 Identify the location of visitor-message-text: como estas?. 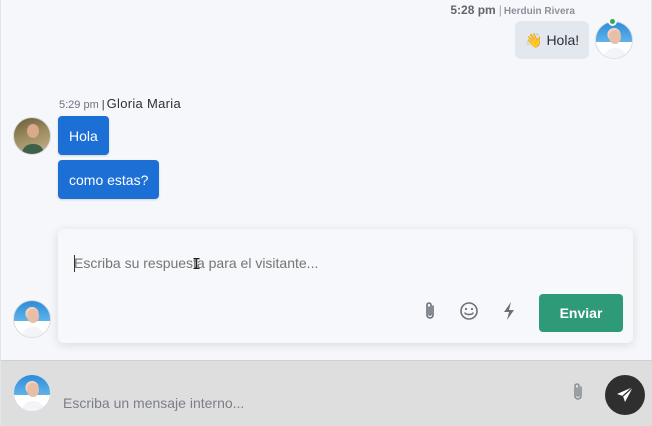
(109, 179).